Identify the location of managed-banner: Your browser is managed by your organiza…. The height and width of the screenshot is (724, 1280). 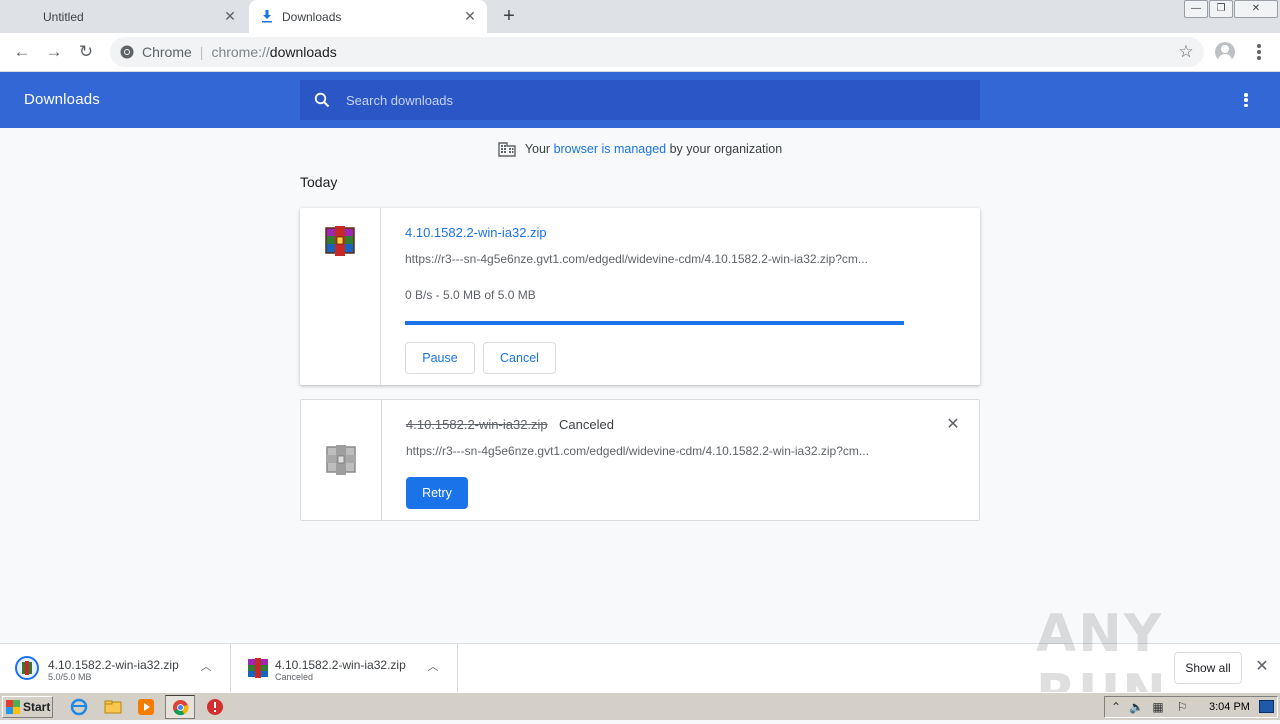
(640, 149).